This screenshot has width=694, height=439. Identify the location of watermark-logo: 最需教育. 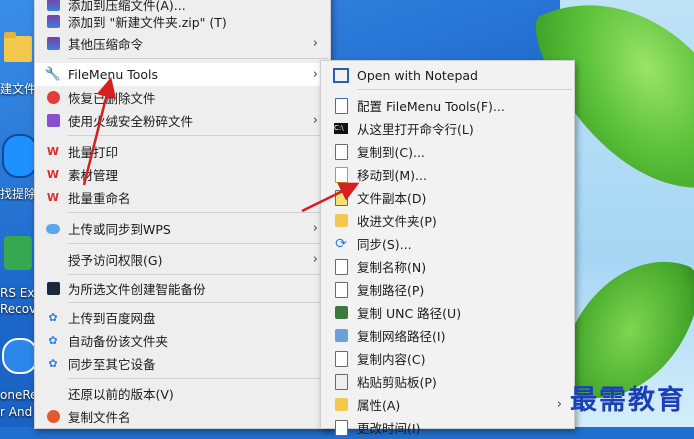
(628, 400).